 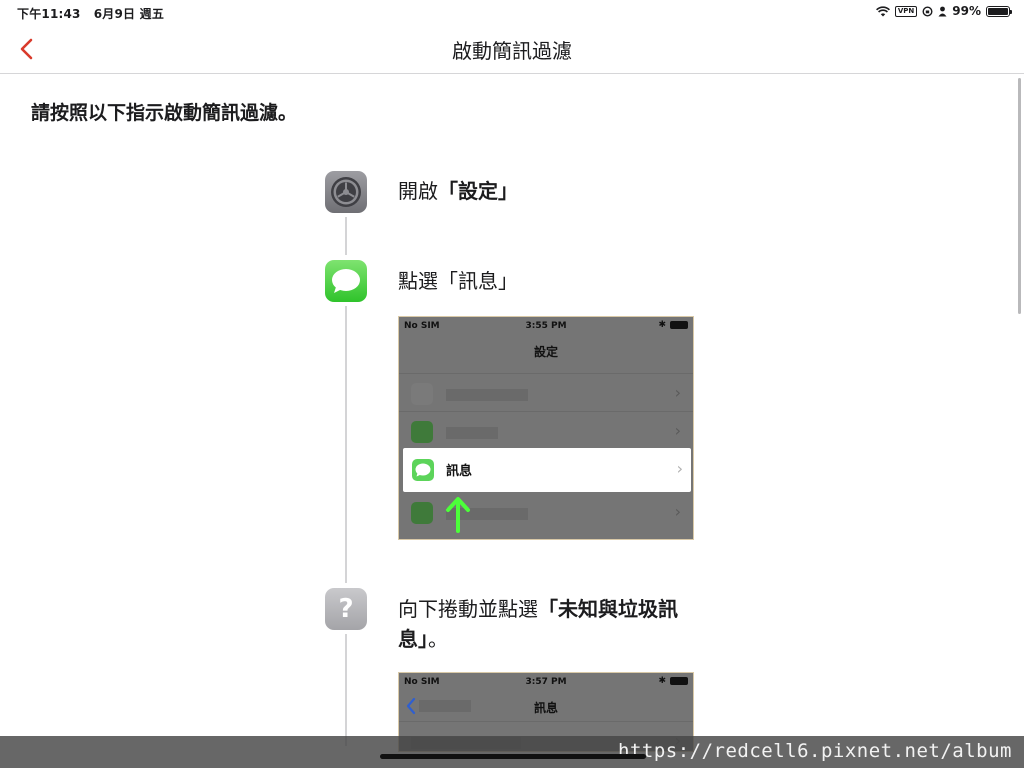 What do you see at coordinates (468, 609) in the screenshot?
I see `step-3-prefix: 向下捲動並點選` at bounding box center [468, 609].